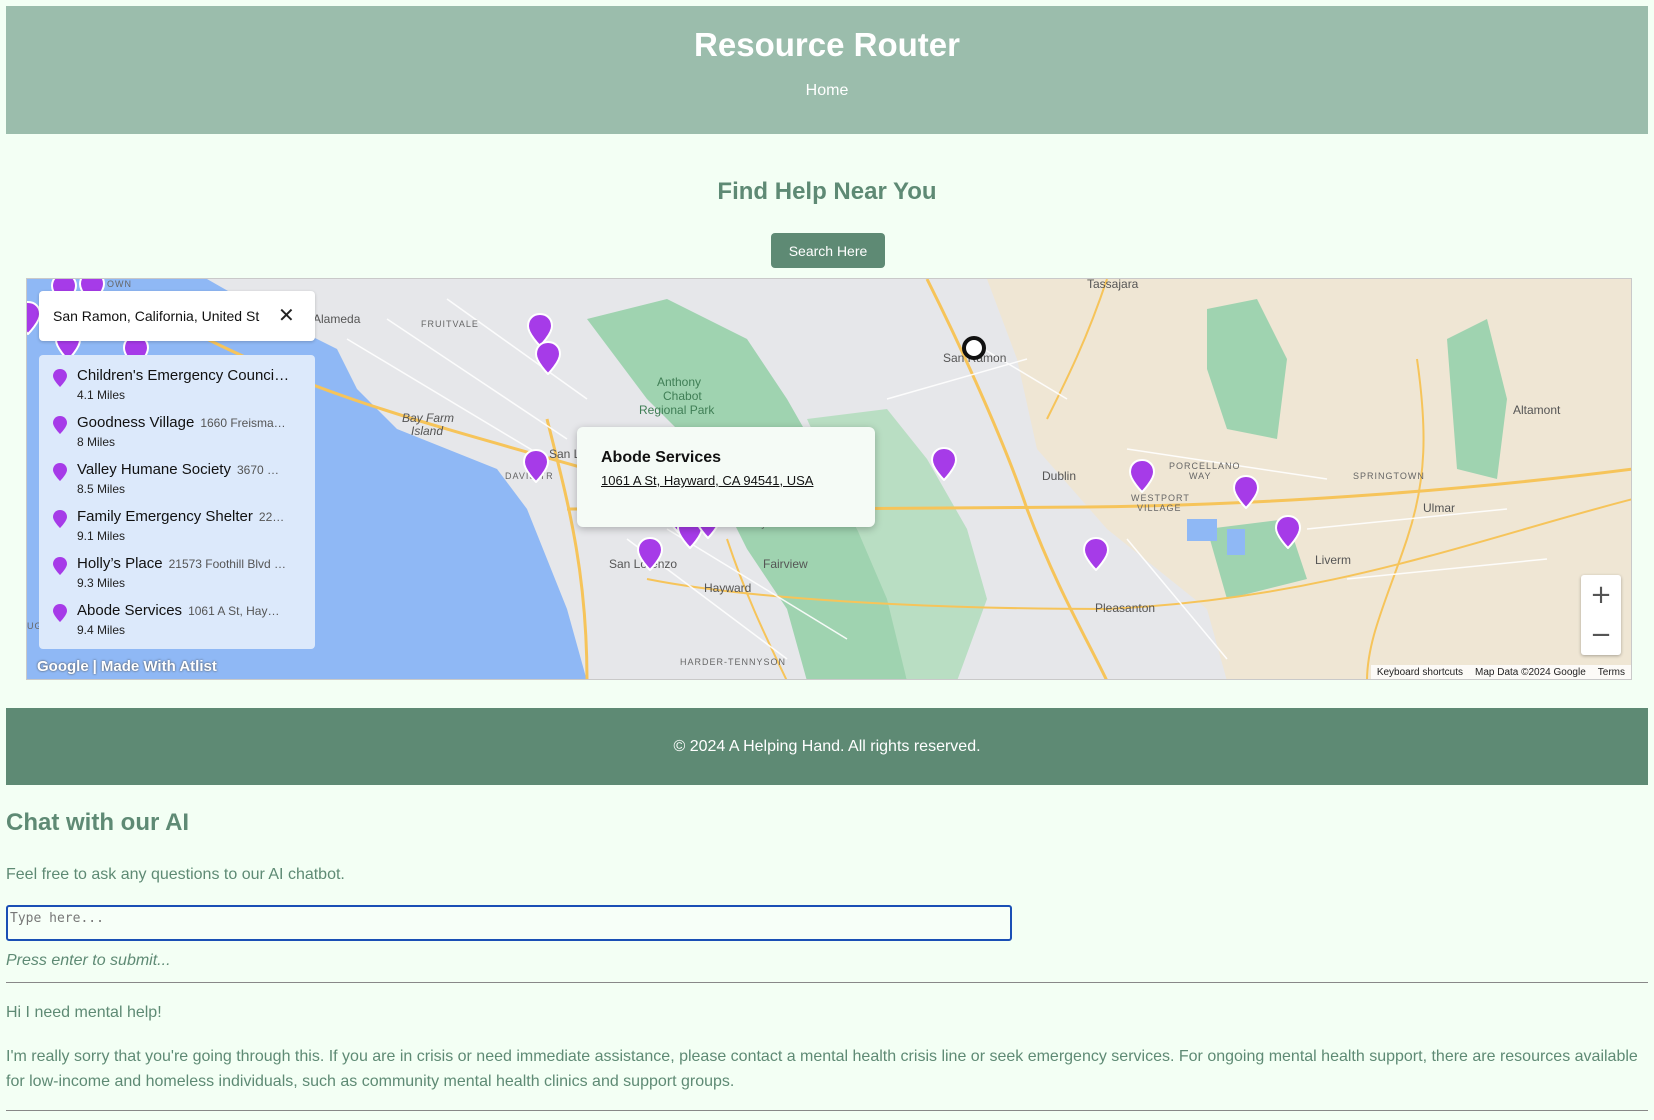 The width and height of the screenshot is (1654, 1120). I want to click on location-search-box: San Ramon, California, United St ✕, so click(177, 316).